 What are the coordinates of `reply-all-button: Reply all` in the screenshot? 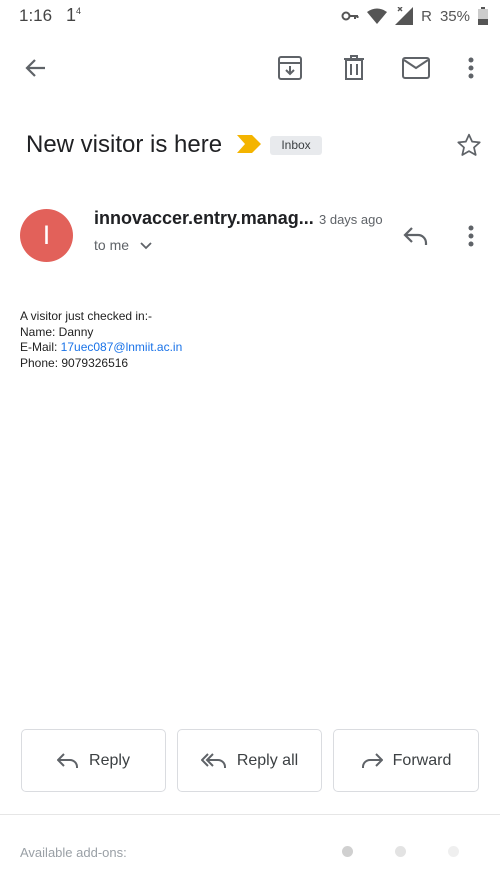 It's located at (249, 760).